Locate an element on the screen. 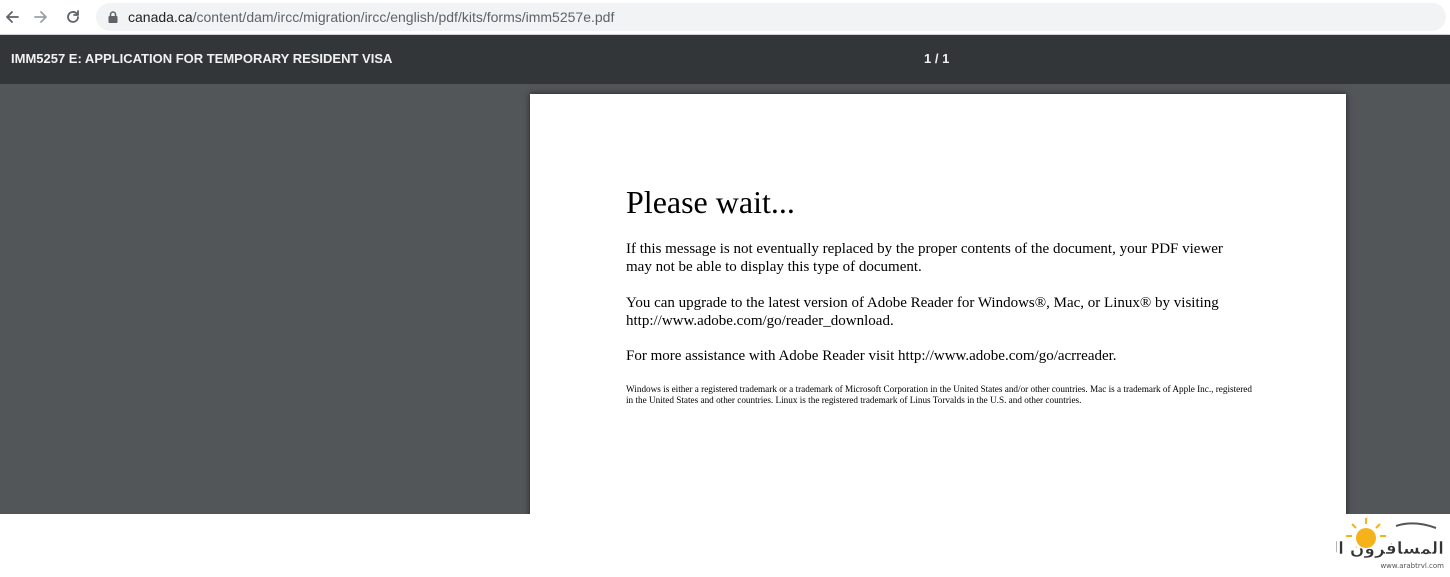 The height and width of the screenshot is (577, 1450). url-domain: canada.ca is located at coordinates (160, 17).